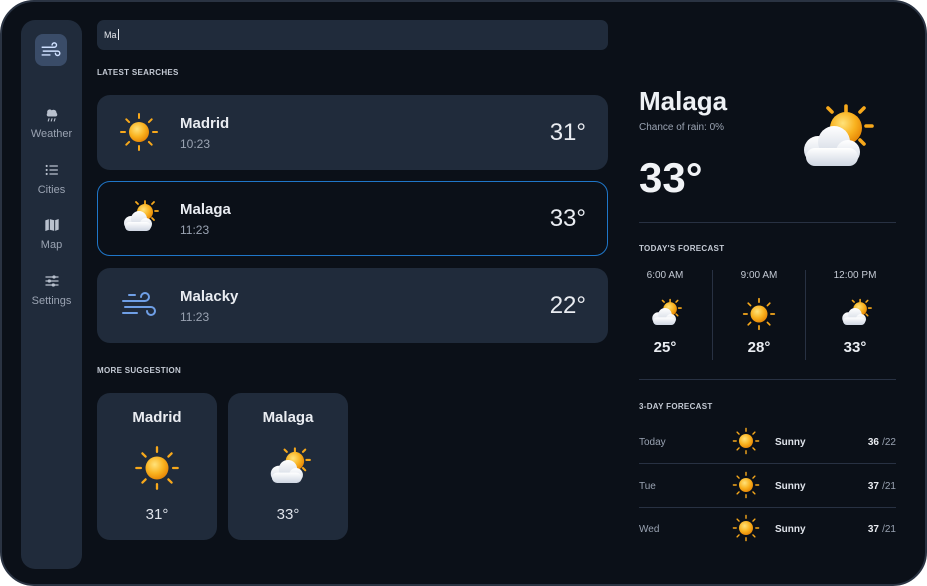 The image size is (927, 586). What do you see at coordinates (111, 34) in the screenshot?
I see `search-input-value: Ma` at bounding box center [111, 34].